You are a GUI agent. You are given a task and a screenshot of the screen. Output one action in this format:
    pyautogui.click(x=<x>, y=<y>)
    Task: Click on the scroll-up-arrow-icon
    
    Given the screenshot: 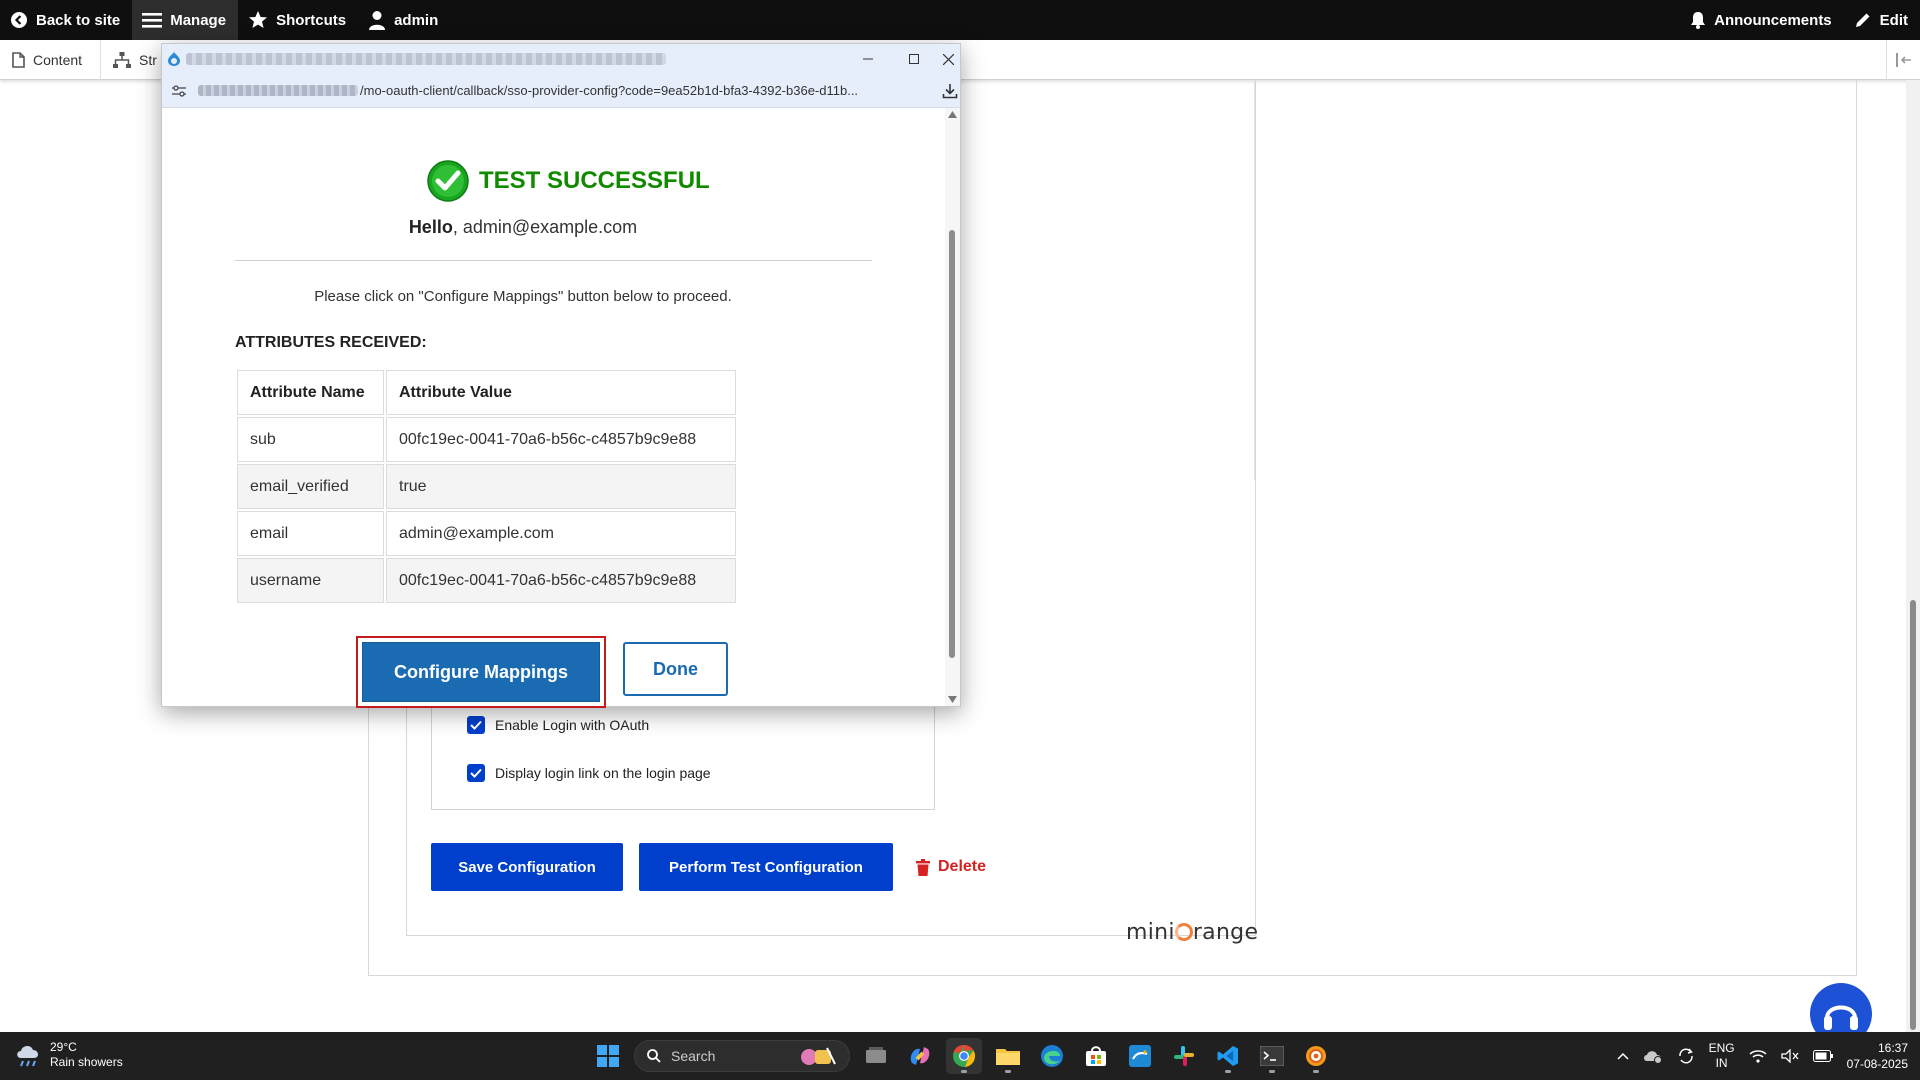 What is the action you would take?
    pyautogui.click(x=952, y=114)
    